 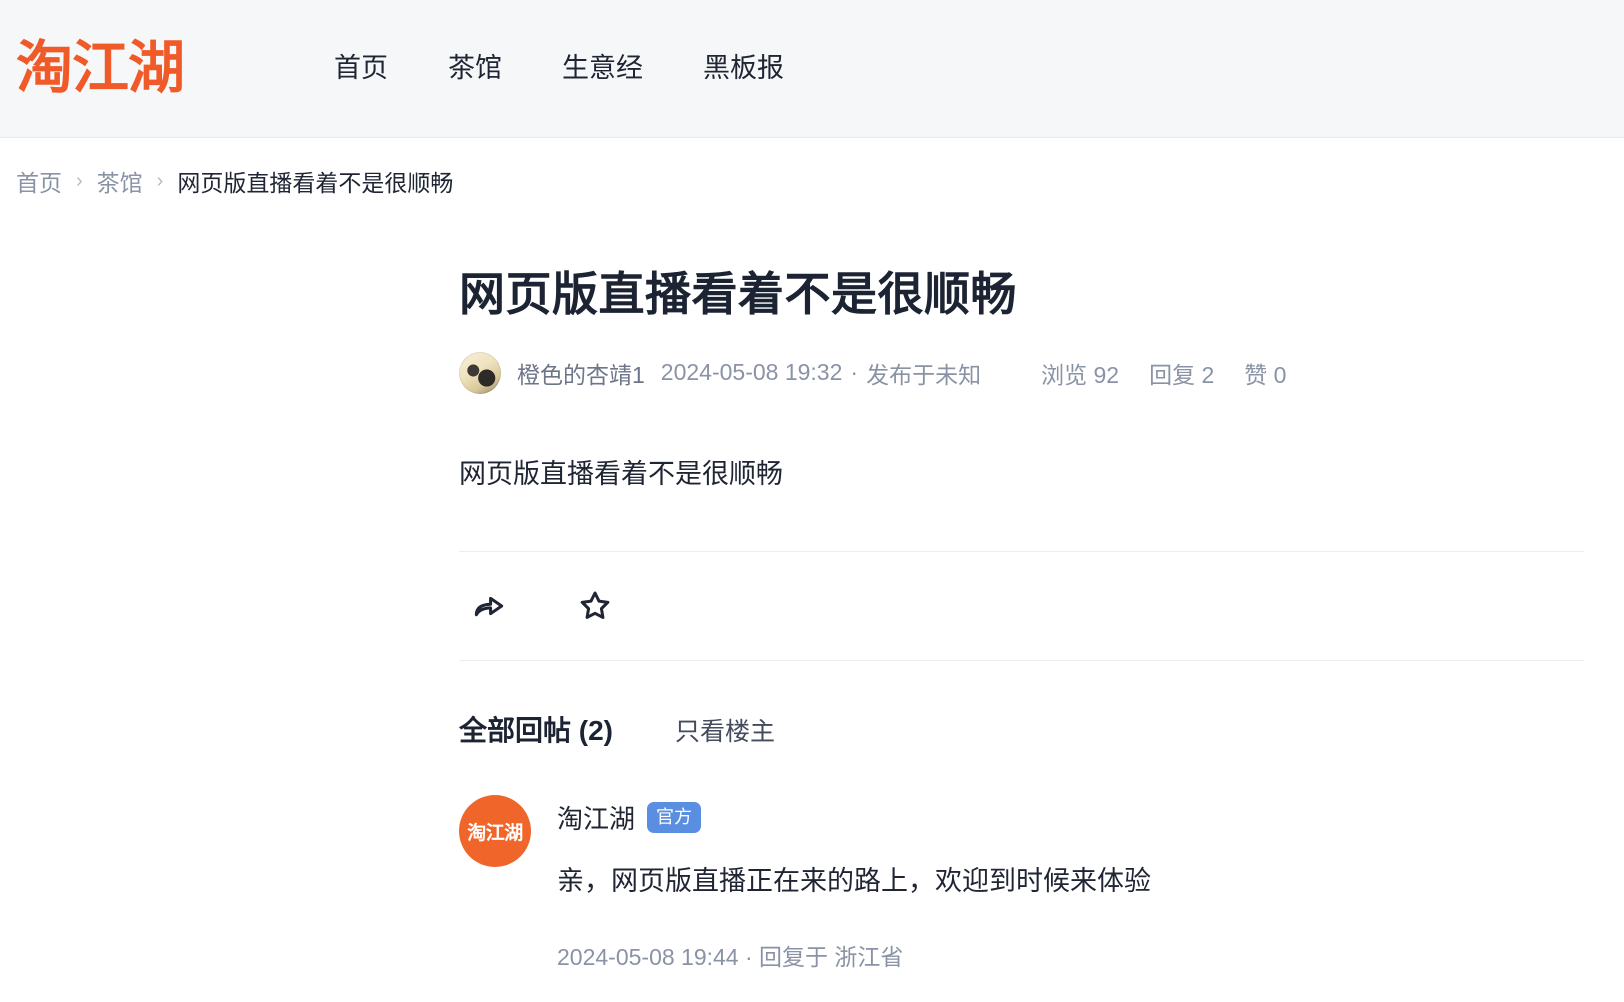 What do you see at coordinates (812, 181) in the screenshot?
I see `breadcrumb: 首页 › 茶馆 › 网页版直播看着不是很顺畅` at bounding box center [812, 181].